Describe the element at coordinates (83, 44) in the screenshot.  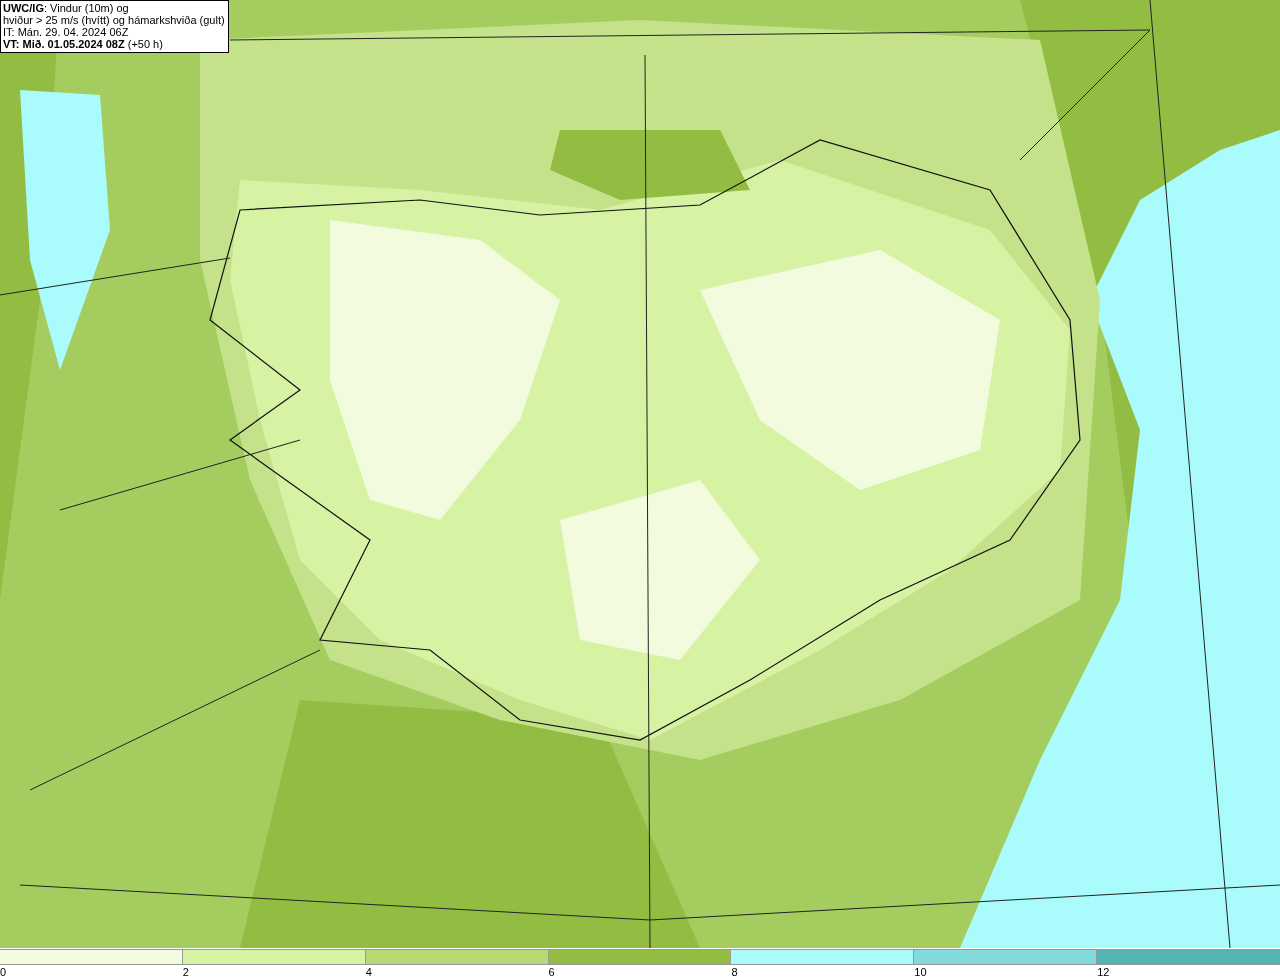
I see `caption-line: VT: Mið. 01.05.2024 08Z (+50 h)` at that location.